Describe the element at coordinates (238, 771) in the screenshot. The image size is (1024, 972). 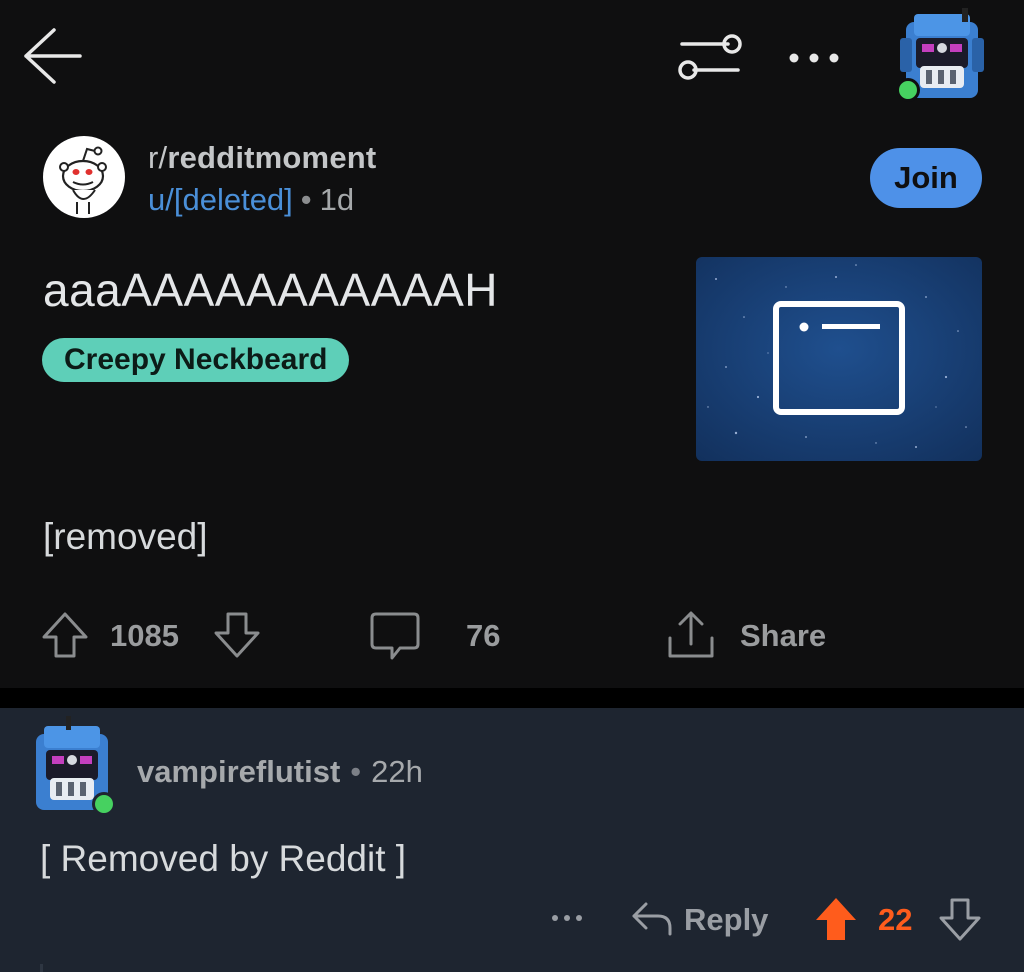
I see `comment-author: vampireflutist` at that location.